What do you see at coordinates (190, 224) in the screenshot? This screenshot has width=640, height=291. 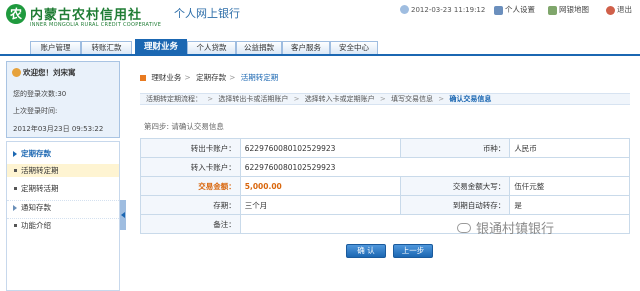 I see `remark-label: 备注：` at bounding box center [190, 224].